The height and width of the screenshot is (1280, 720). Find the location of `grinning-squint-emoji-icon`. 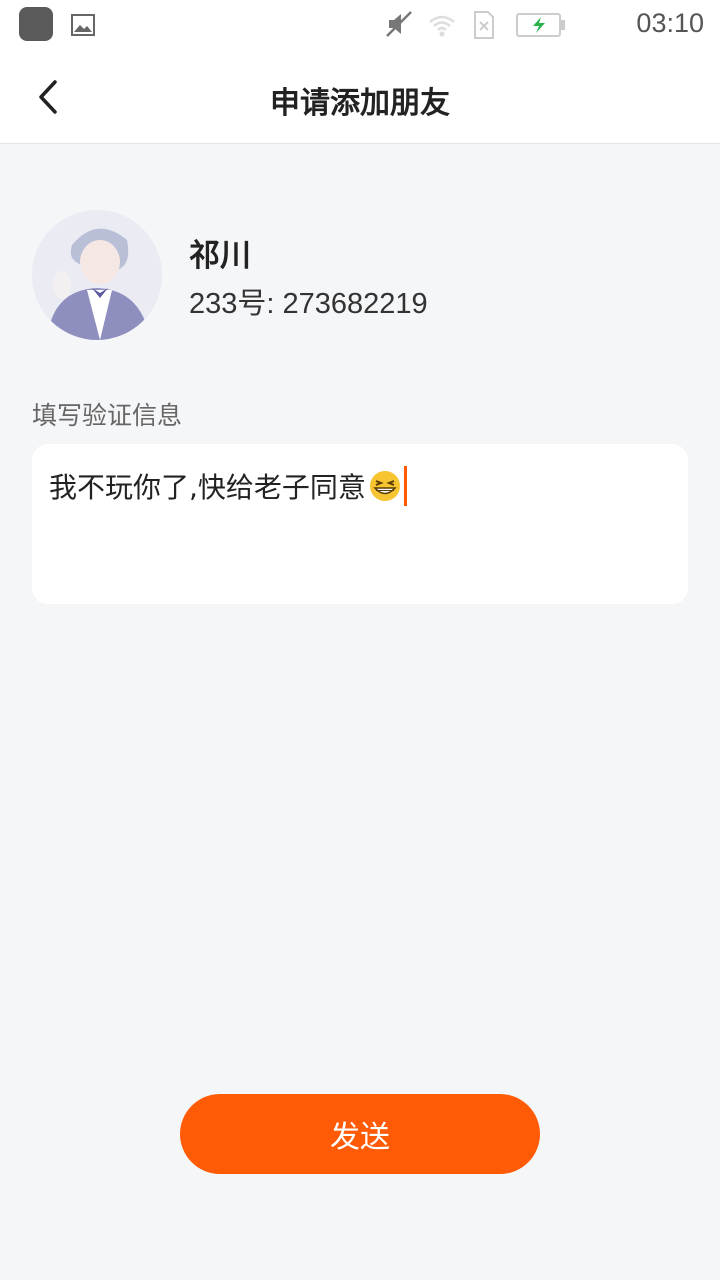

grinning-squint-emoji-icon is located at coordinates (384, 486).